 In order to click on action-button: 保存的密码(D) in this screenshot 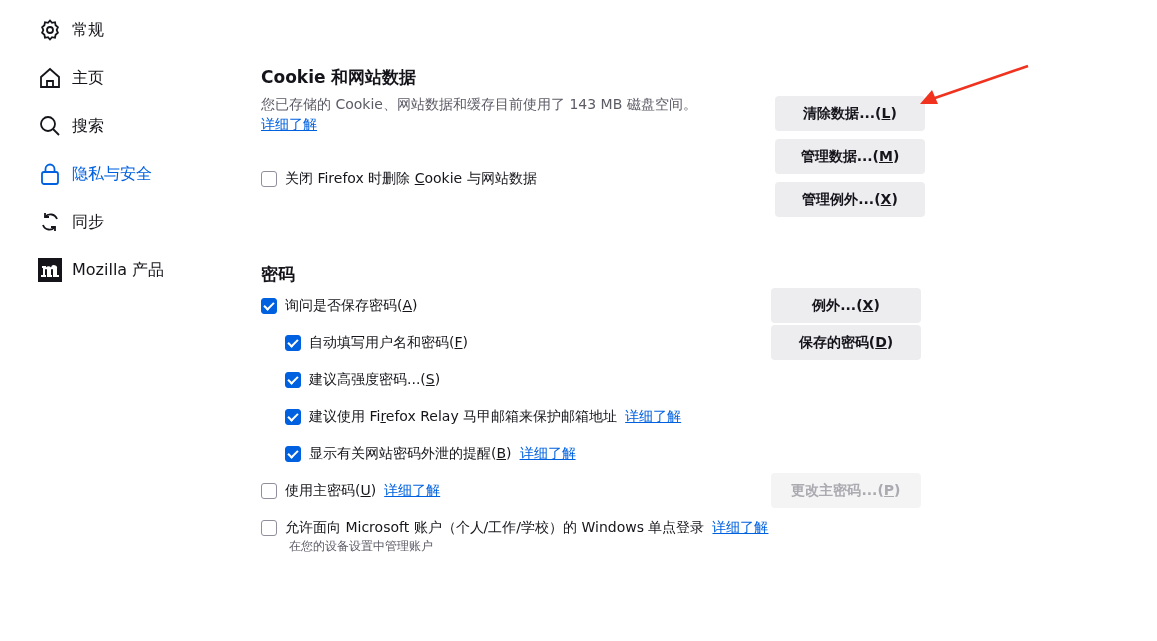, I will do `click(846, 342)`.